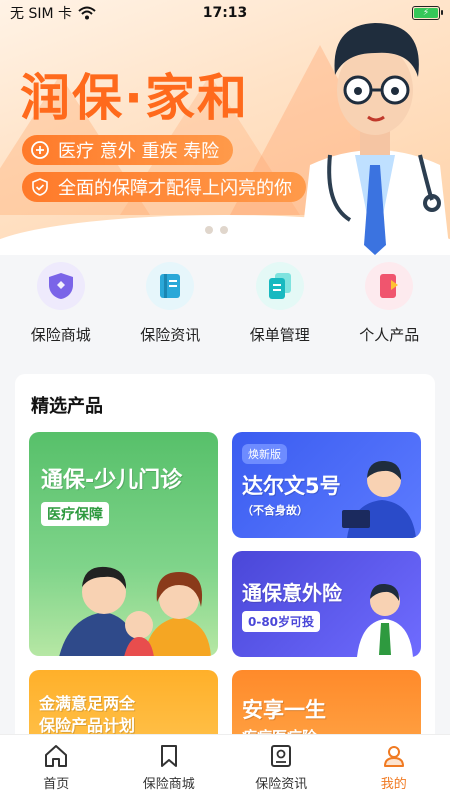 The width and height of the screenshot is (450, 800). Describe the element at coordinates (175, 188) in the screenshot. I see `banner-line2: 全面的保障才配得上闪亮的你` at that location.